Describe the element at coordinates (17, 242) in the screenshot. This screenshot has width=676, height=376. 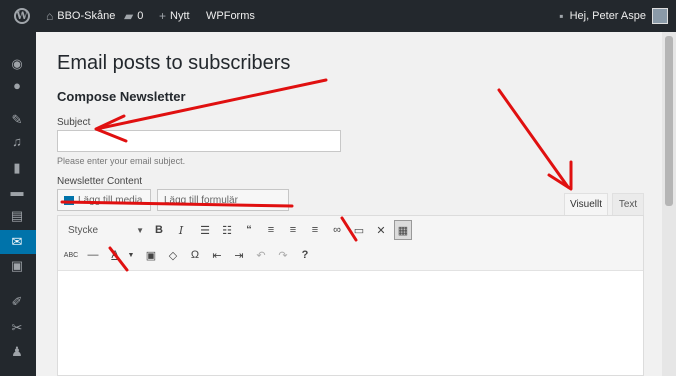
I see `email-icon: ✉` at that location.